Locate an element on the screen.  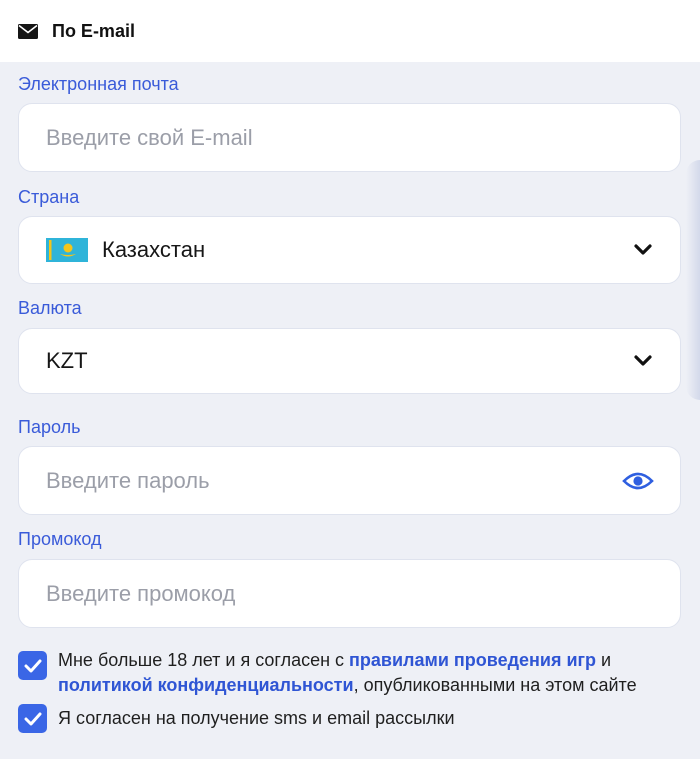
email-label: Электронная почта is located at coordinates (98, 84).